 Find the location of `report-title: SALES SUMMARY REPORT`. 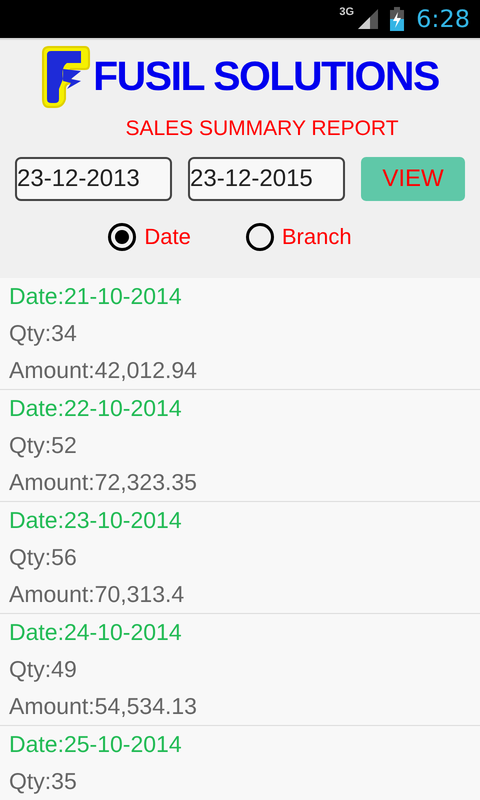

report-title: SALES SUMMARY REPORT is located at coordinates (262, 129).